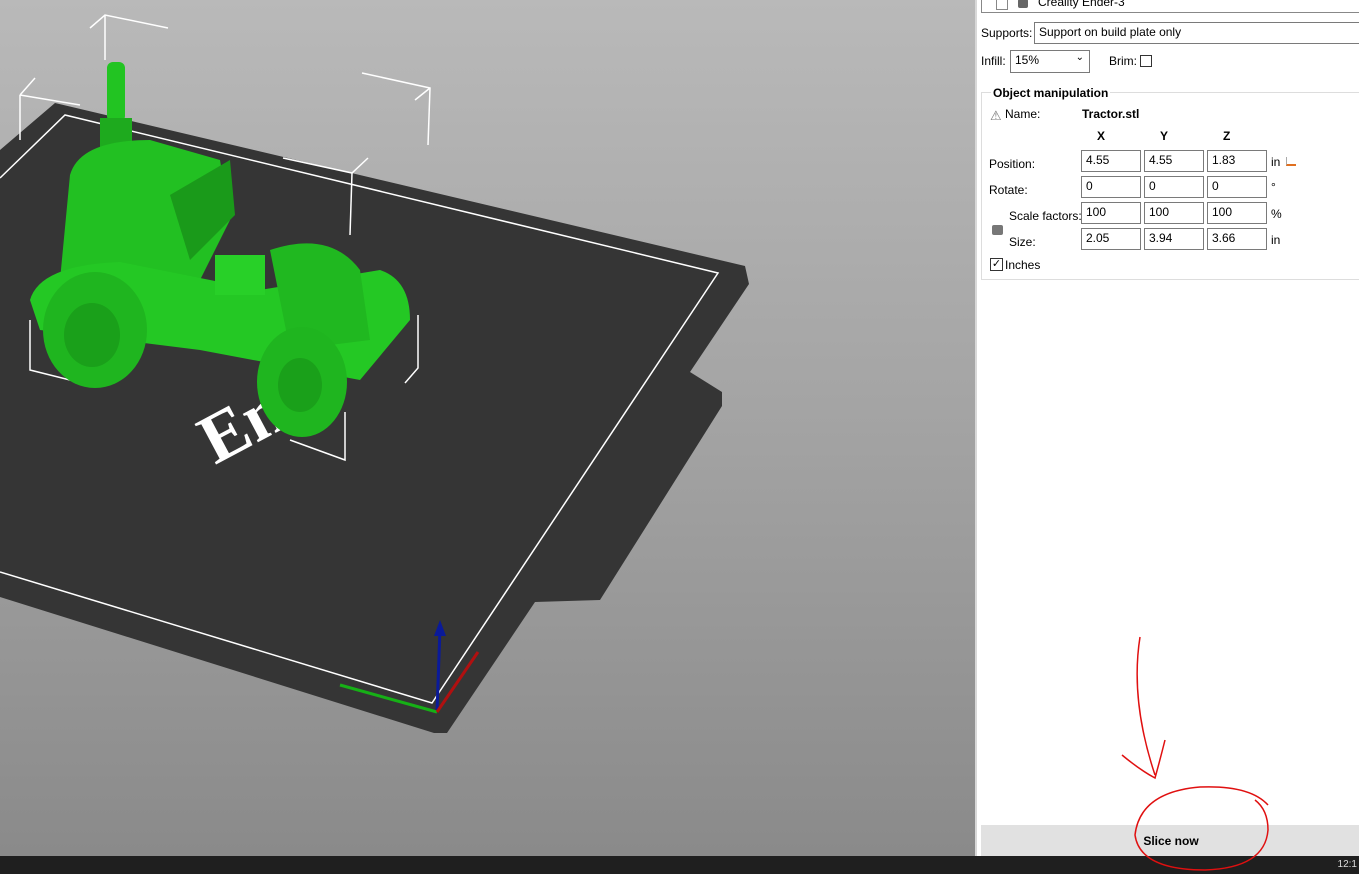 This screenshot has width=1359, height=874. What do you see at coordinates (1111, 161) in the screenshot?
I see `position-x-input: 4.55` at bounding box center [1111, 161].